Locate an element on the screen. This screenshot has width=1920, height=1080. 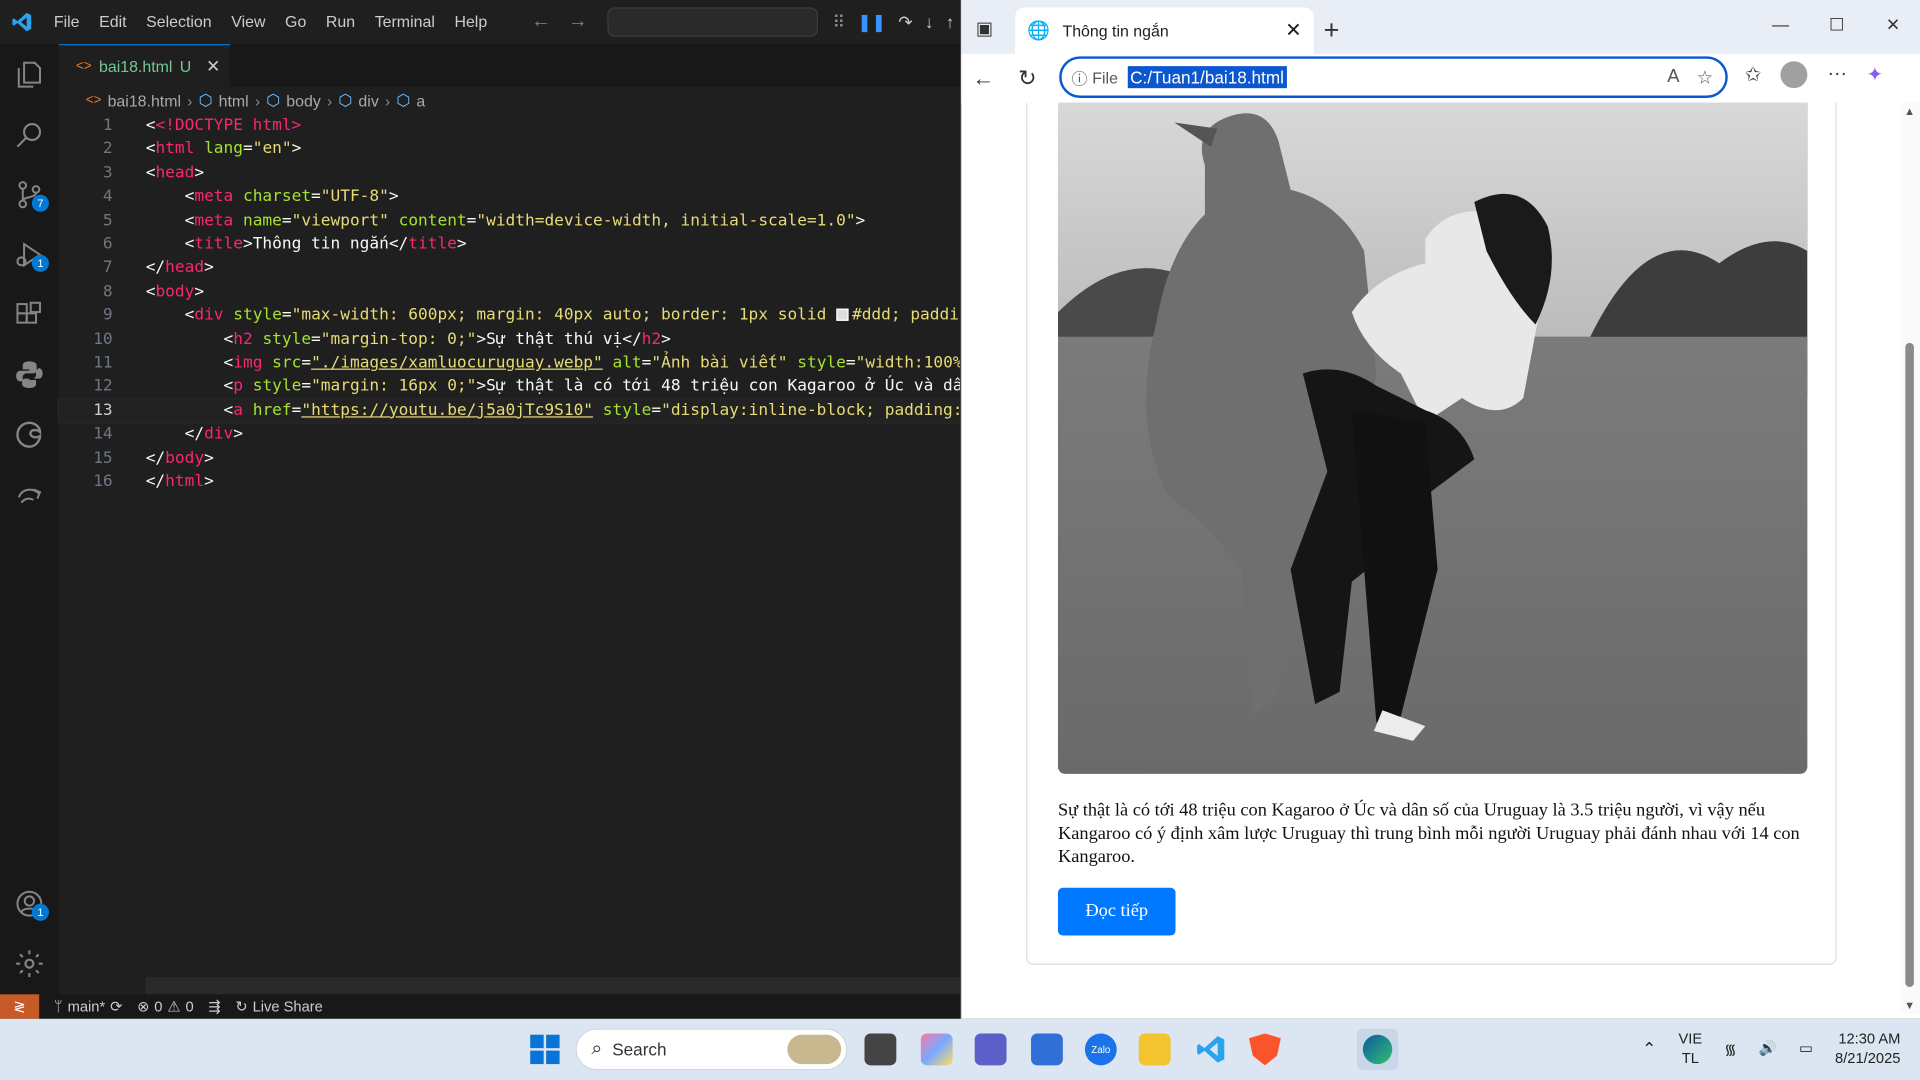
python-icon is located at coordinates (29, 374).